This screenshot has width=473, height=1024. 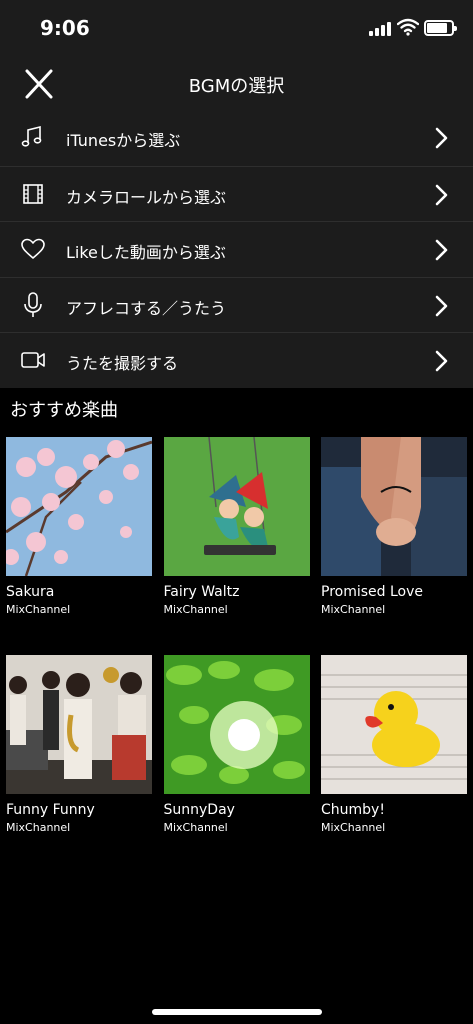 I want to click on menu-item-liked-videos: Likeした動画から選ぶ, so click(x=236, y=249).